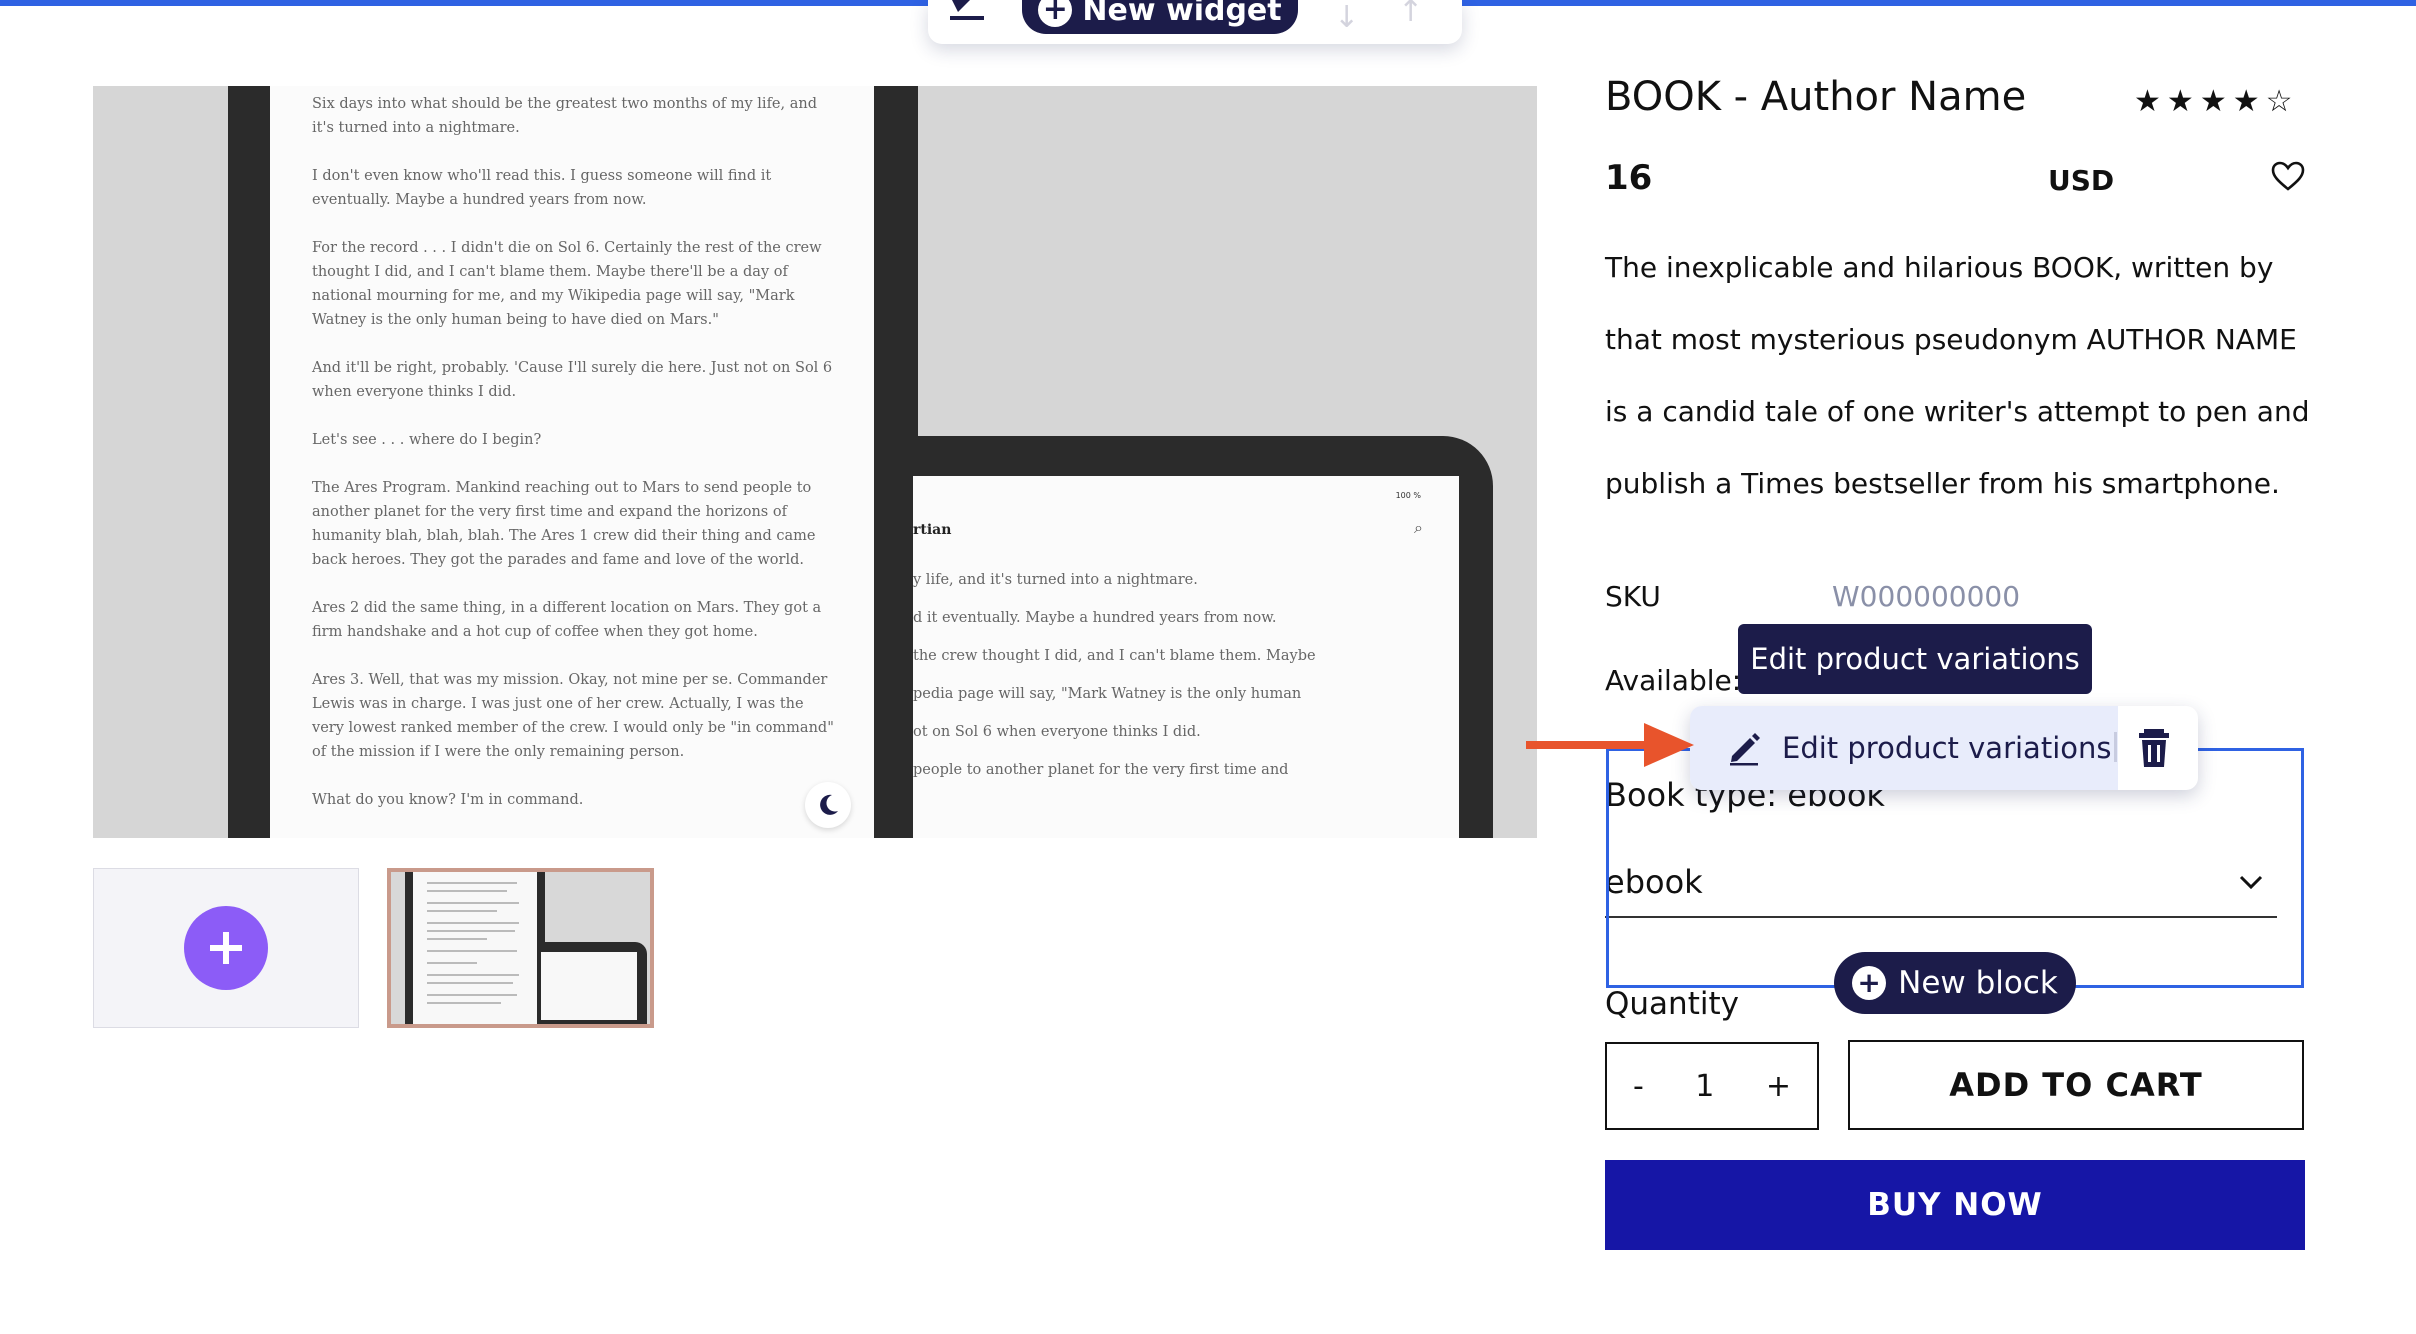  I want to click on rating-stars: ★★★★☆, so click(2216, 101).